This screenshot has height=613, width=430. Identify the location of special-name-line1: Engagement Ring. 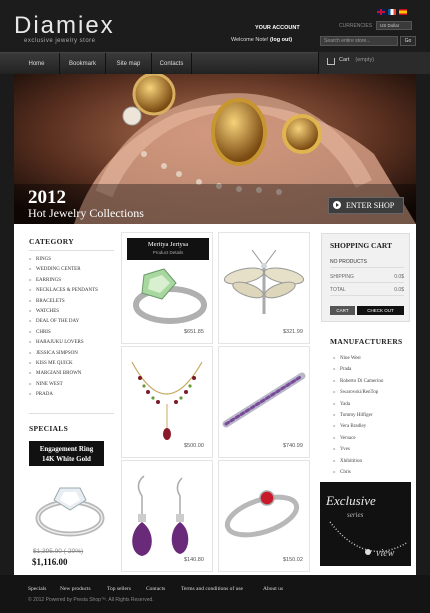
(66, 449).